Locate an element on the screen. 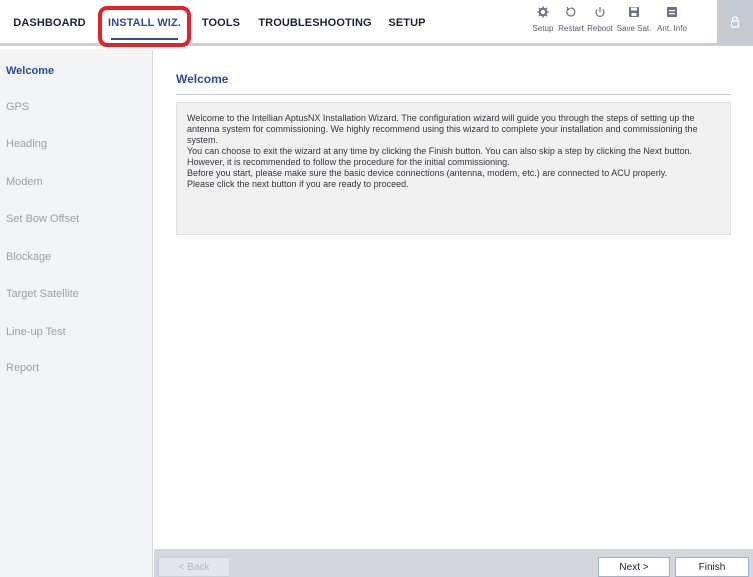  ant-info-button-label: Ant. Info is located at coordinates (672, 28).